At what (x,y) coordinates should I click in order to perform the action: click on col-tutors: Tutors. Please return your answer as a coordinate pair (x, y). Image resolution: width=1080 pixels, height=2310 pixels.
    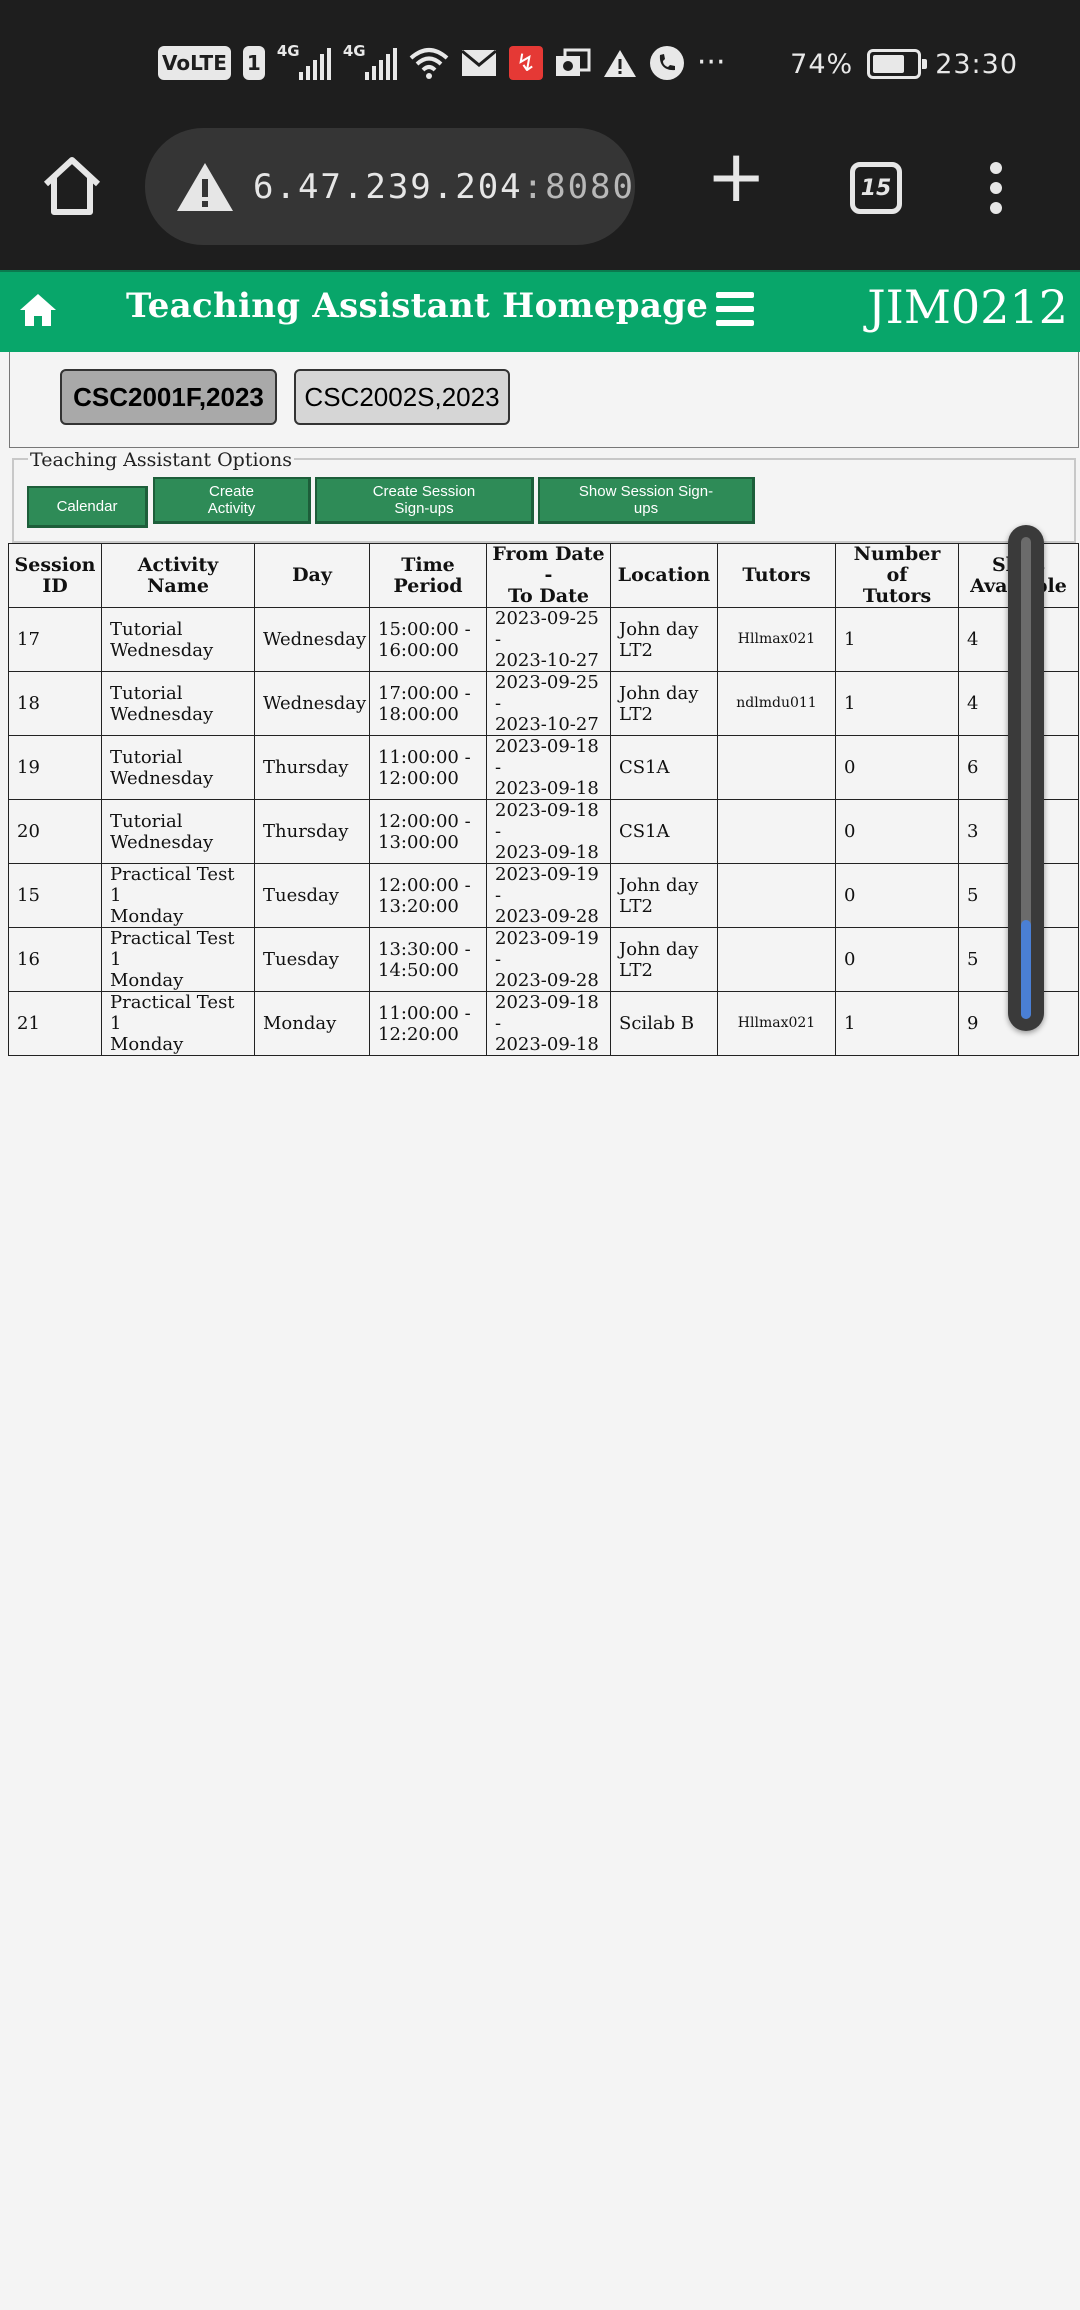
    Looking at the image, I should click on (776, 575).